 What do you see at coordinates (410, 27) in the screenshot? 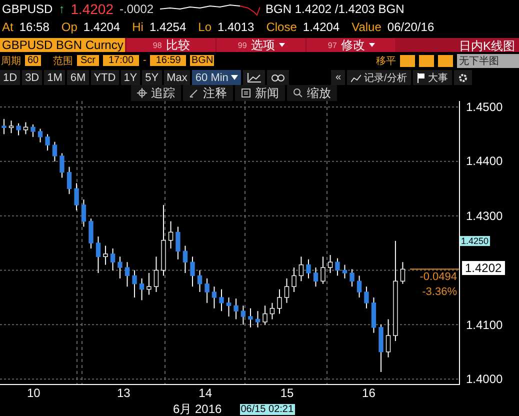
I see `stat-value: 06/20/16` at bounding box center [410, 27].